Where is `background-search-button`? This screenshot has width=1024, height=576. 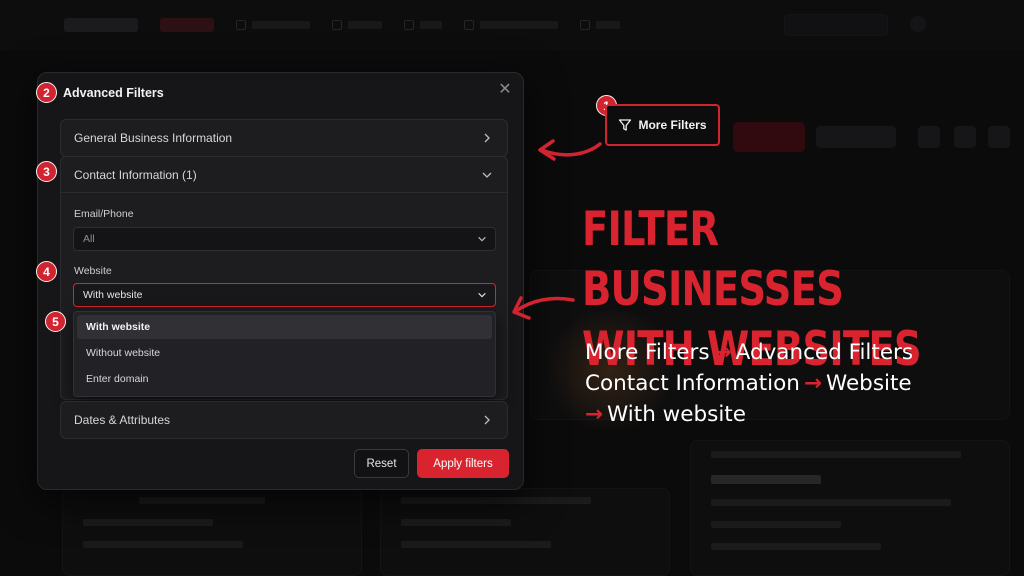 background-search-button is located at coordinates (769, 137).